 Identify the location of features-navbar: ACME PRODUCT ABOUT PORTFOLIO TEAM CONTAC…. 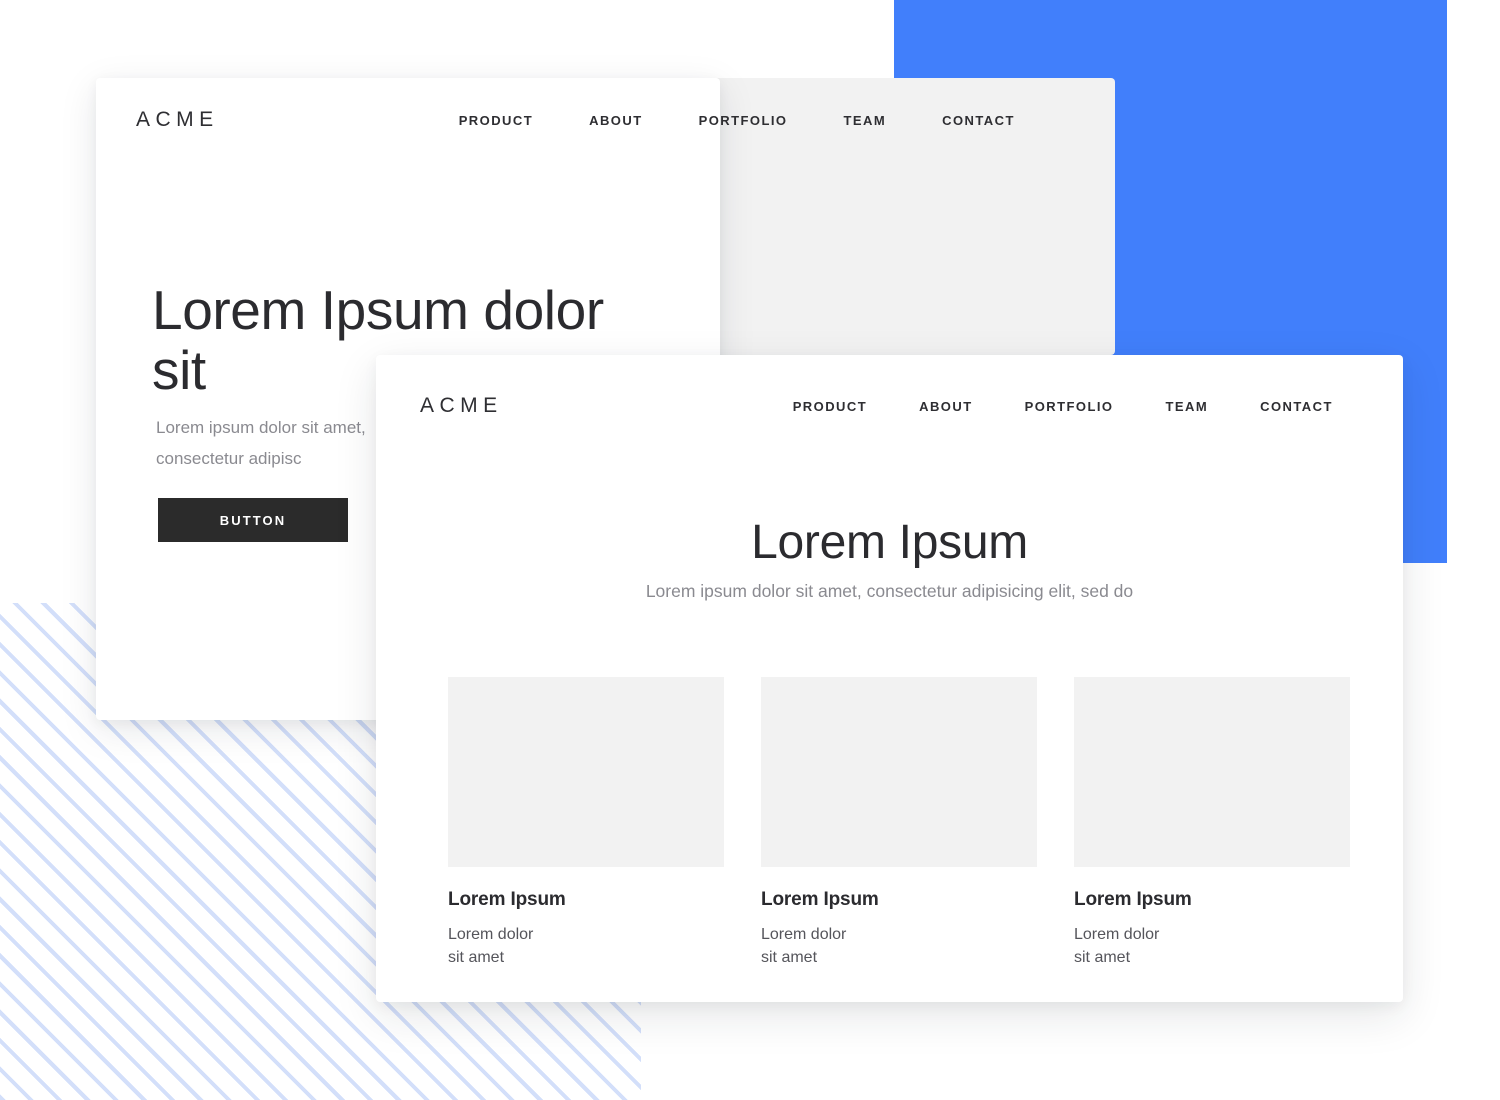
(885, 406).